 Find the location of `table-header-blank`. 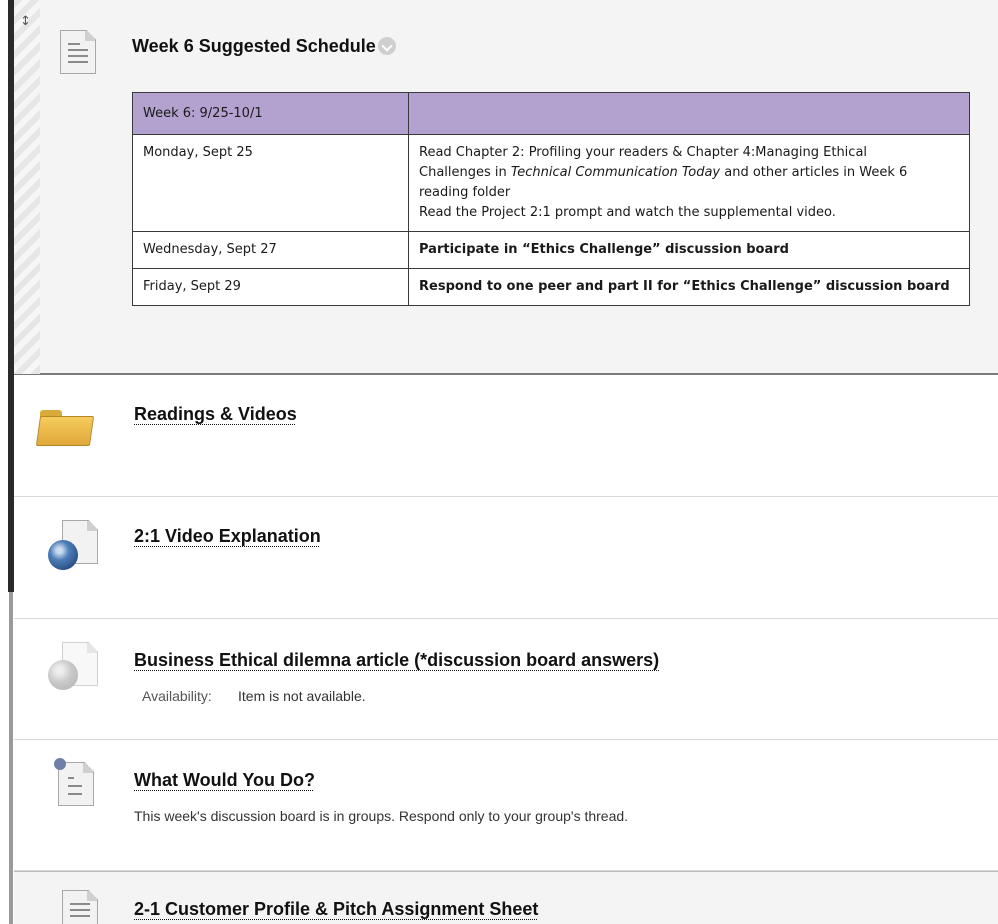

table-header-blank is located at coordinates (689, 113).